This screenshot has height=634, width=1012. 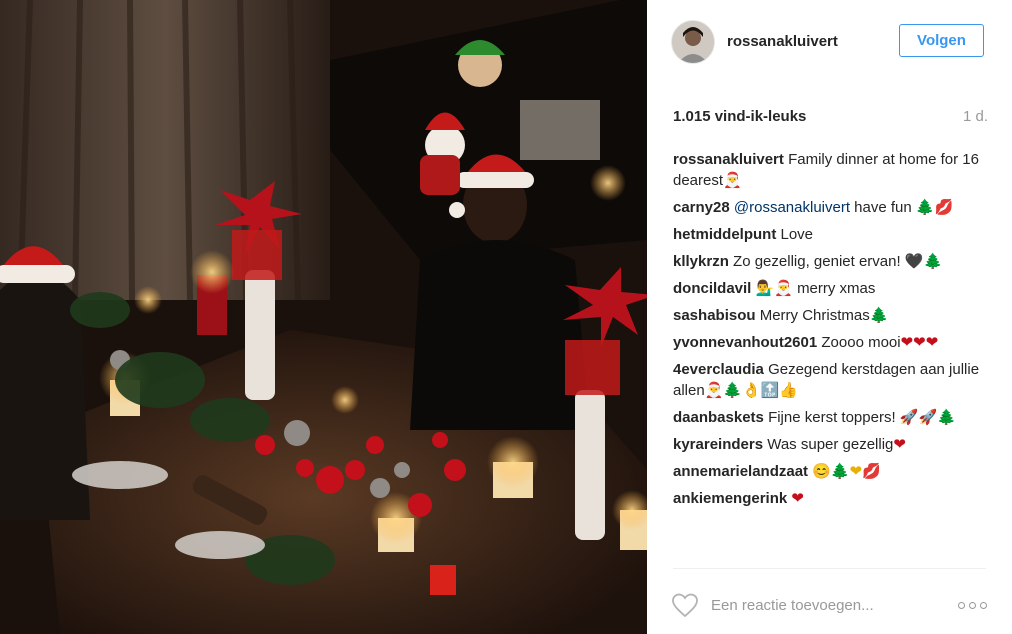 I want to click on comment-text: Was super gezellig, so click(x=830, y=444).